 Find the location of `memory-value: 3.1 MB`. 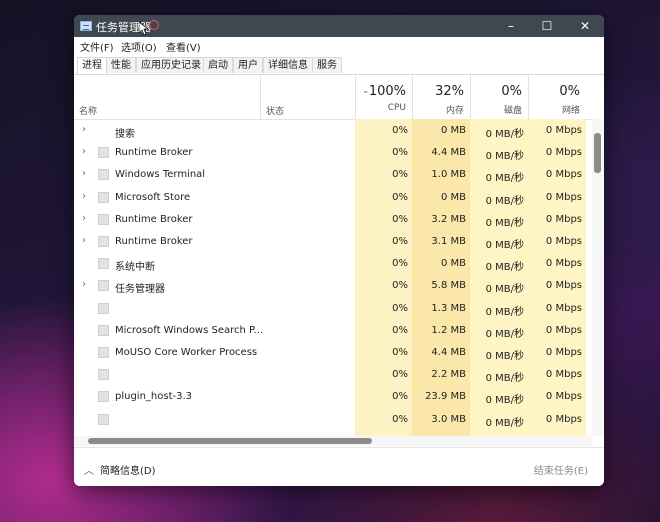

memory-value: 3.1 MB is located at coordinates (448, 241).